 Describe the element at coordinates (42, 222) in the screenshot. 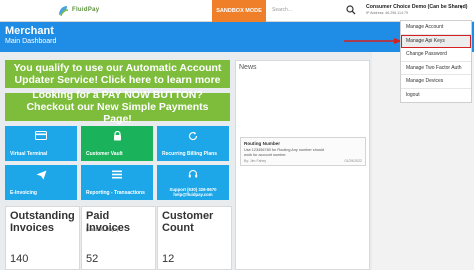

I see `stat-title: Outstanding Invoices` at that location.